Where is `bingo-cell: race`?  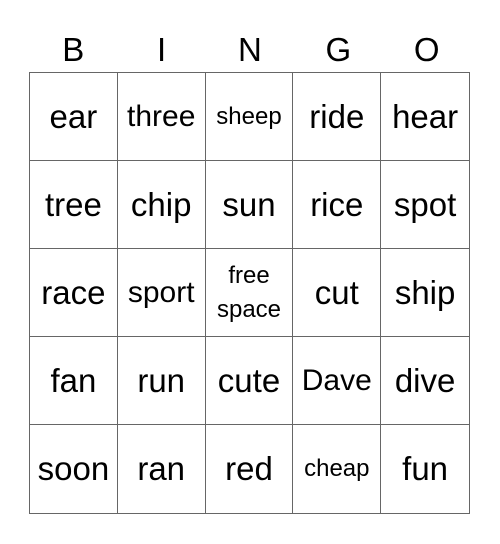
bingo-cell: race is located at coordinates (74, 293).